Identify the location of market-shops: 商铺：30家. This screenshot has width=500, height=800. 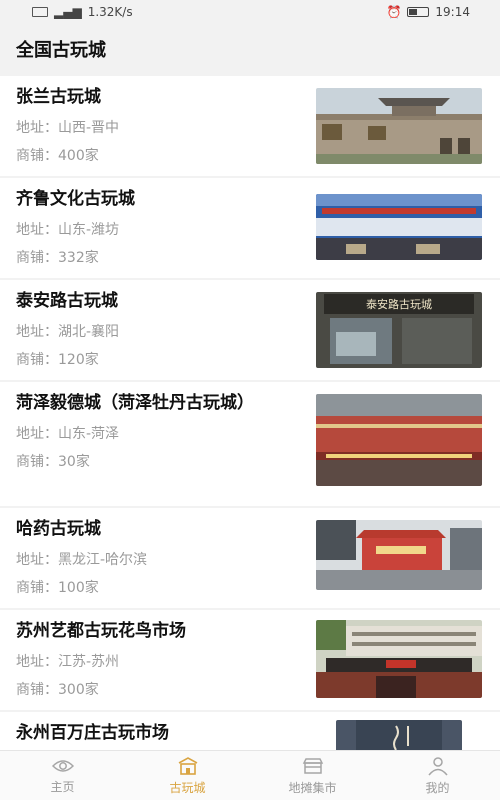
(156, 462).